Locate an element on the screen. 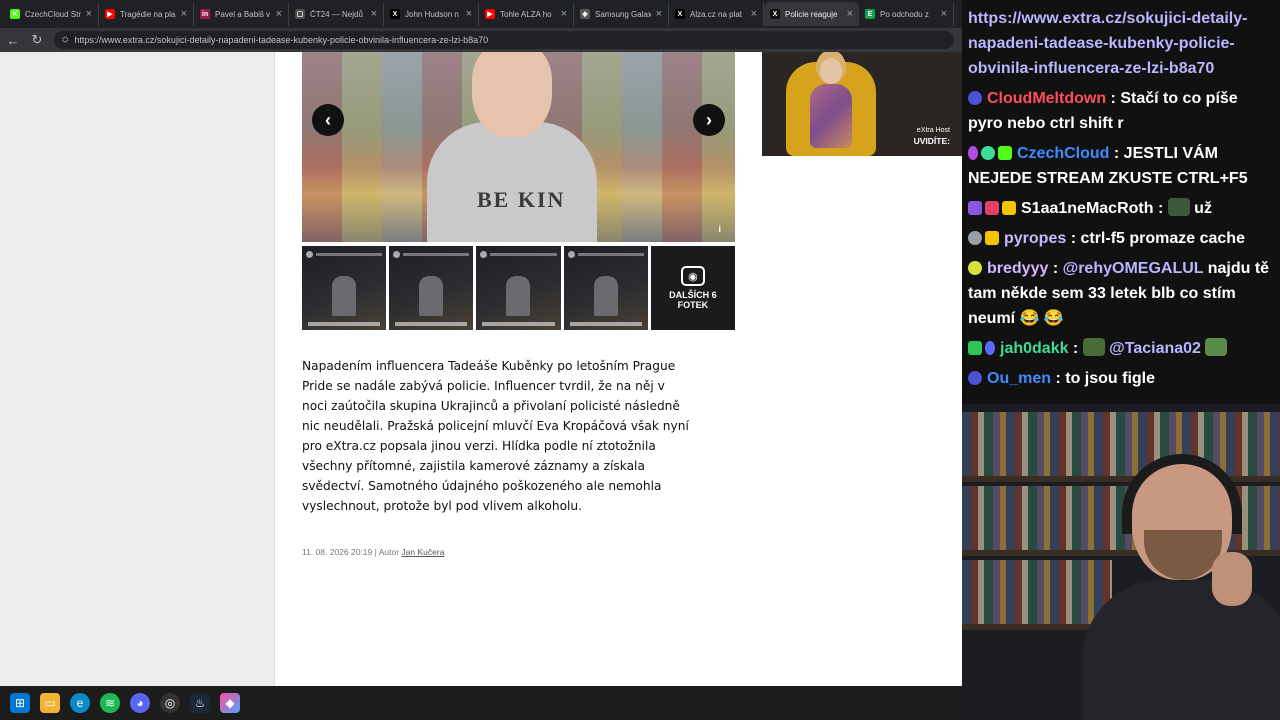  reload-icon: ↻ is located at coordinates (37, 40).